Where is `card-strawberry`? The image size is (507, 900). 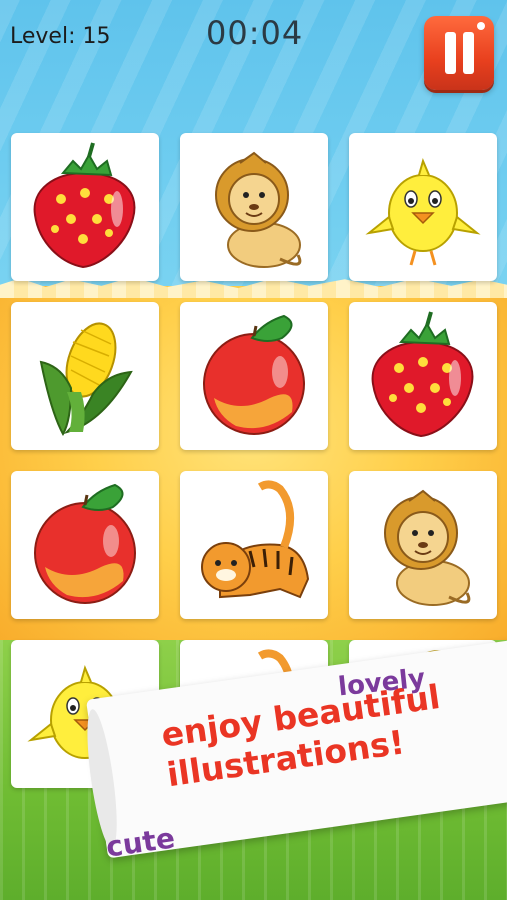 card-strawberry is located at coordinates (85, 207).